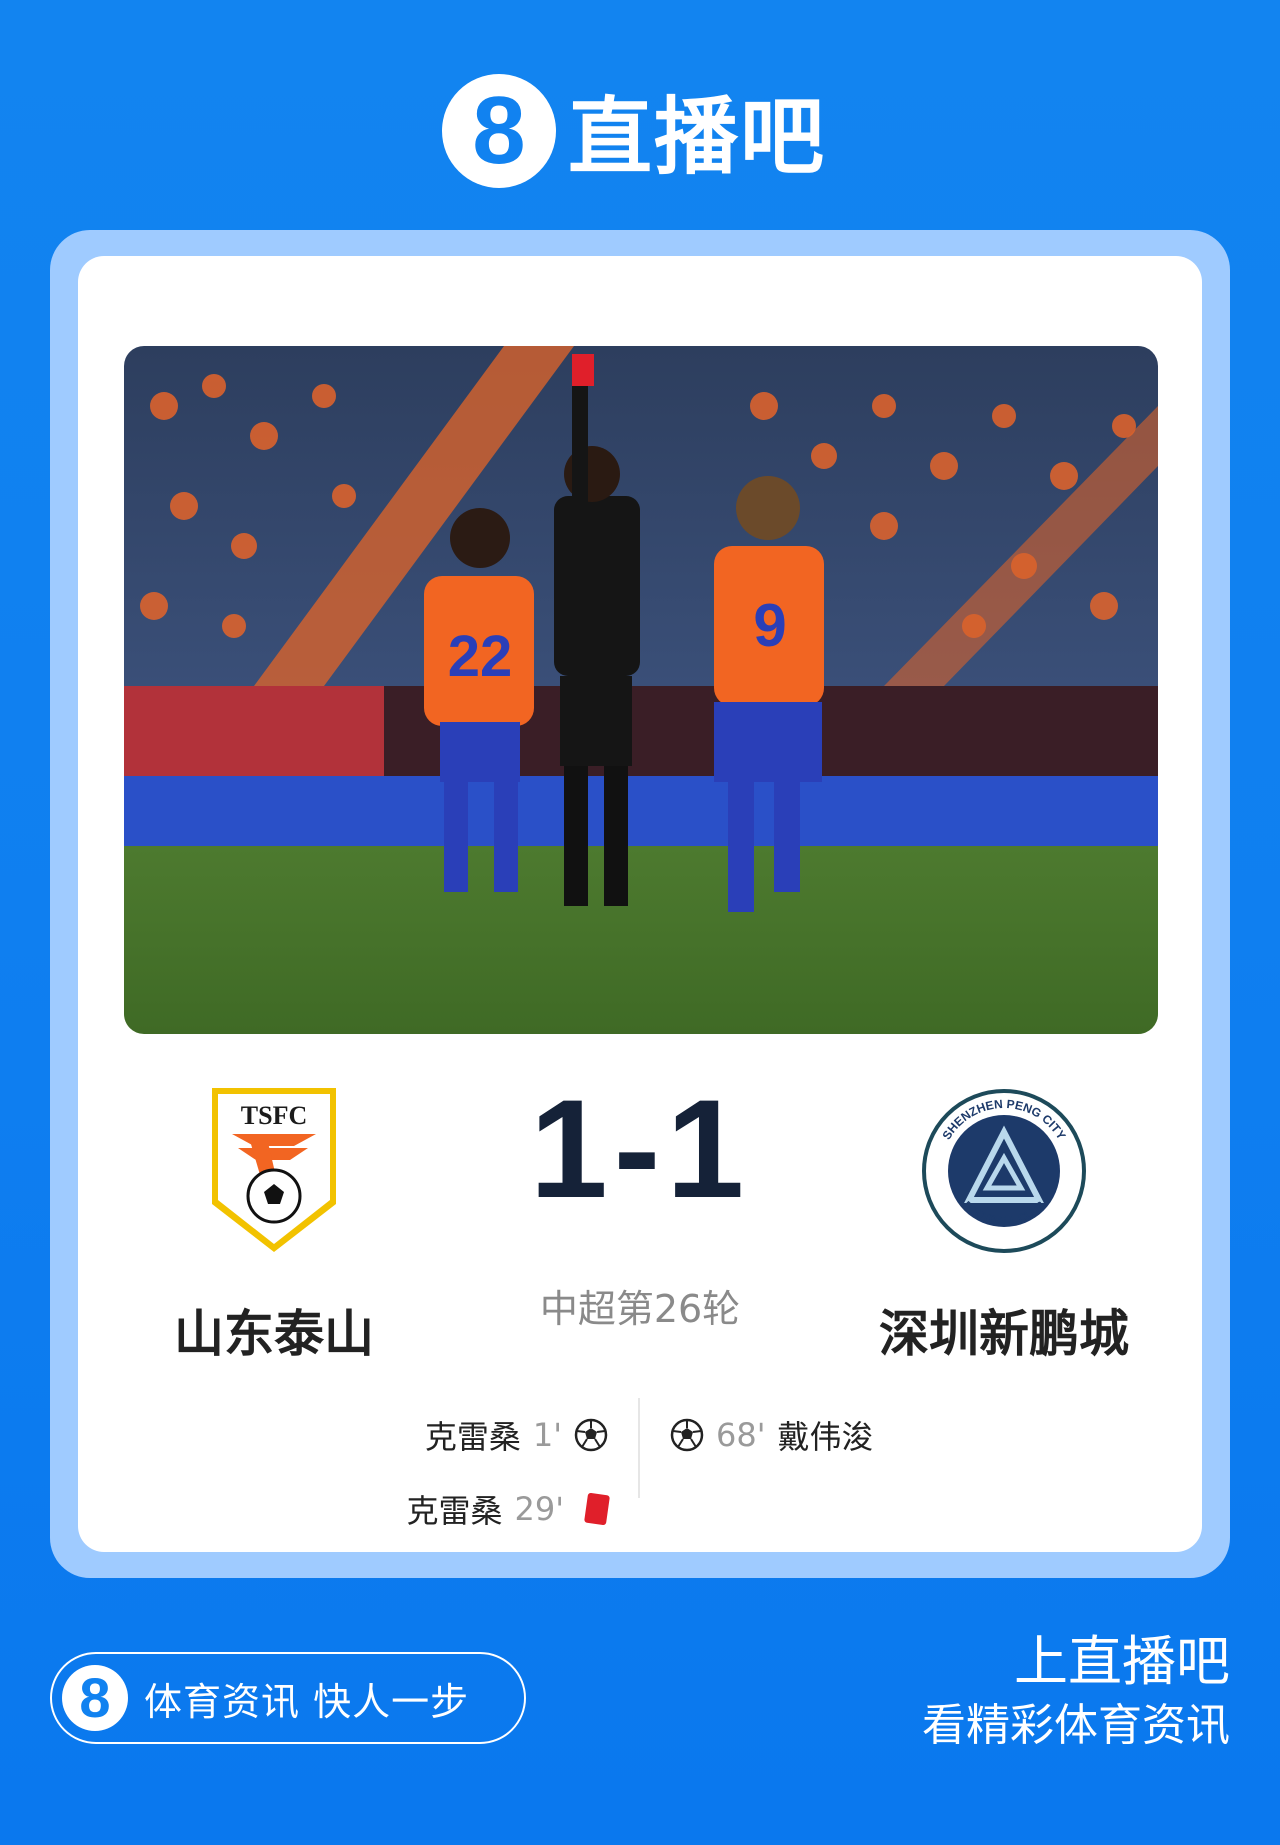 This screenshot has width=1280, height=1845. What do you see at coordinates (640, 1309) in the screenshot?
I see `match-round: 中超第26轮` at bounding box center [640, 1309].